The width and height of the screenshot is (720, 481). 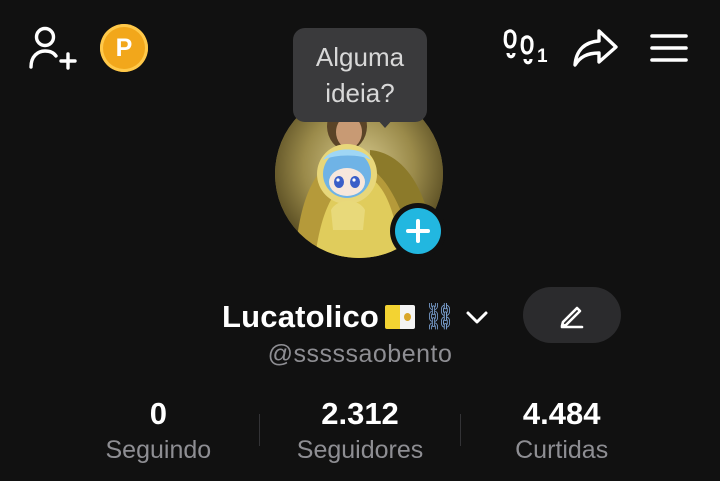 I want to click on plus-icon, so click(x=418, y=231).